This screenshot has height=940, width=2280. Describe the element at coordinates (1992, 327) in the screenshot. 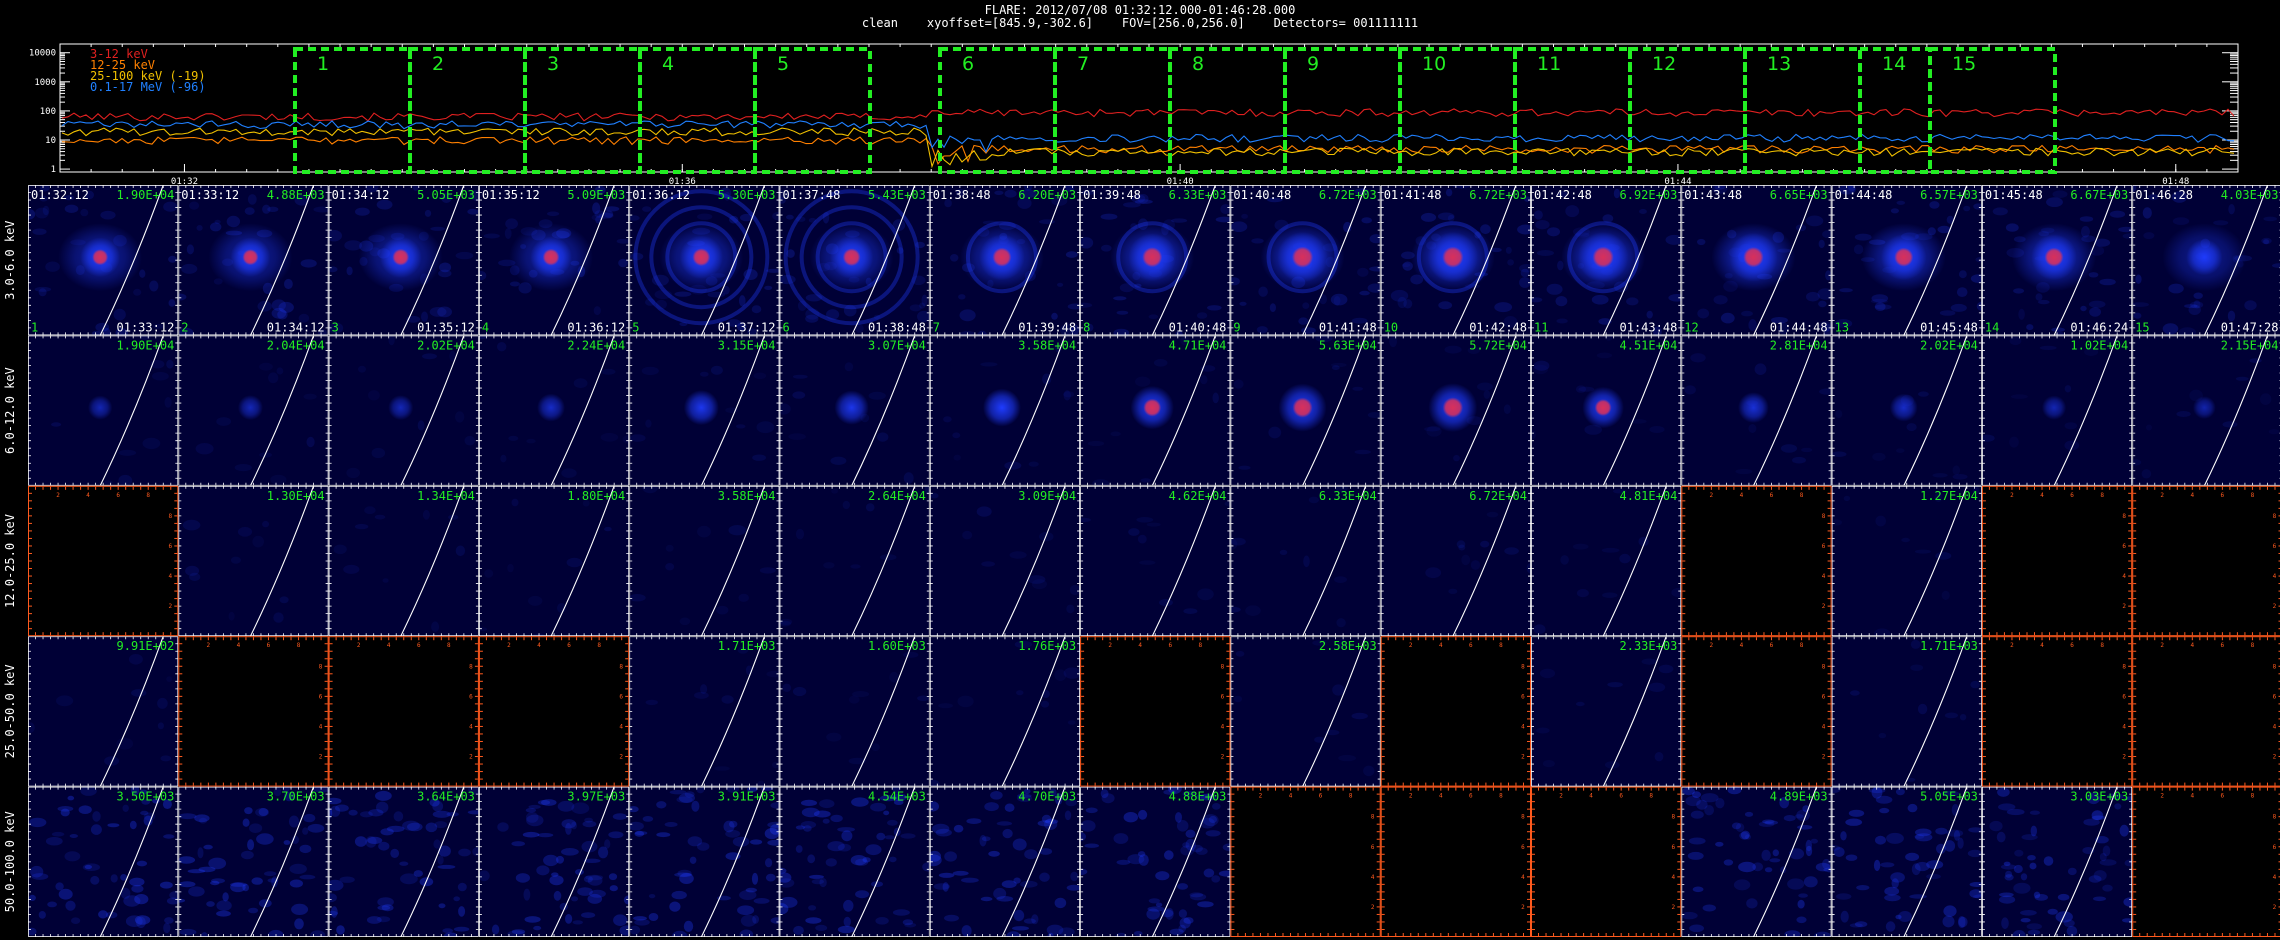

I see `interval-index-label: 14` at that location.